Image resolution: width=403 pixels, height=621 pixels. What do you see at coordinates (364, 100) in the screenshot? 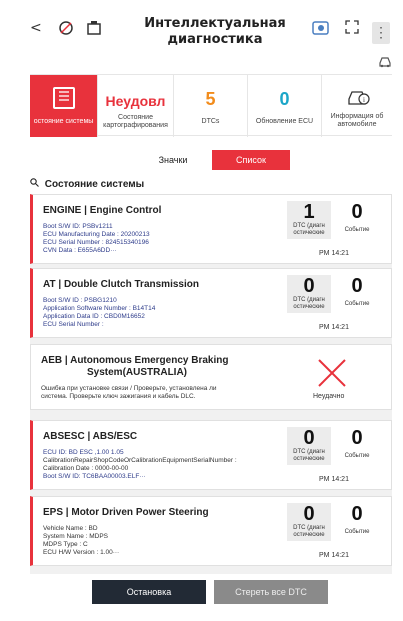
I see `svg-text: i` at bounding box center [364, 100].